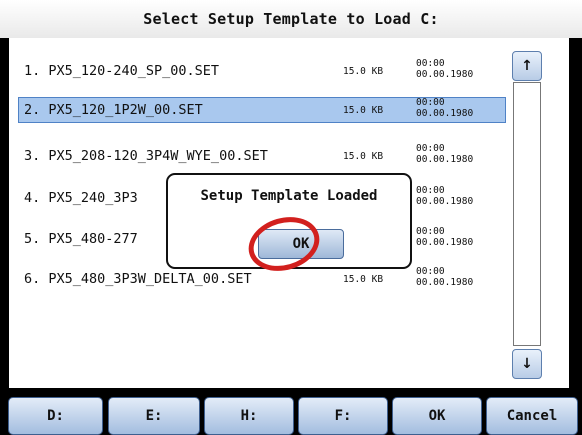 The height and width of the screenshot is (435, 582). Describe the element at coordinates (291, 19) in the screenshot. I see `screen-title: Select Setup Template to Load C:` at that location.